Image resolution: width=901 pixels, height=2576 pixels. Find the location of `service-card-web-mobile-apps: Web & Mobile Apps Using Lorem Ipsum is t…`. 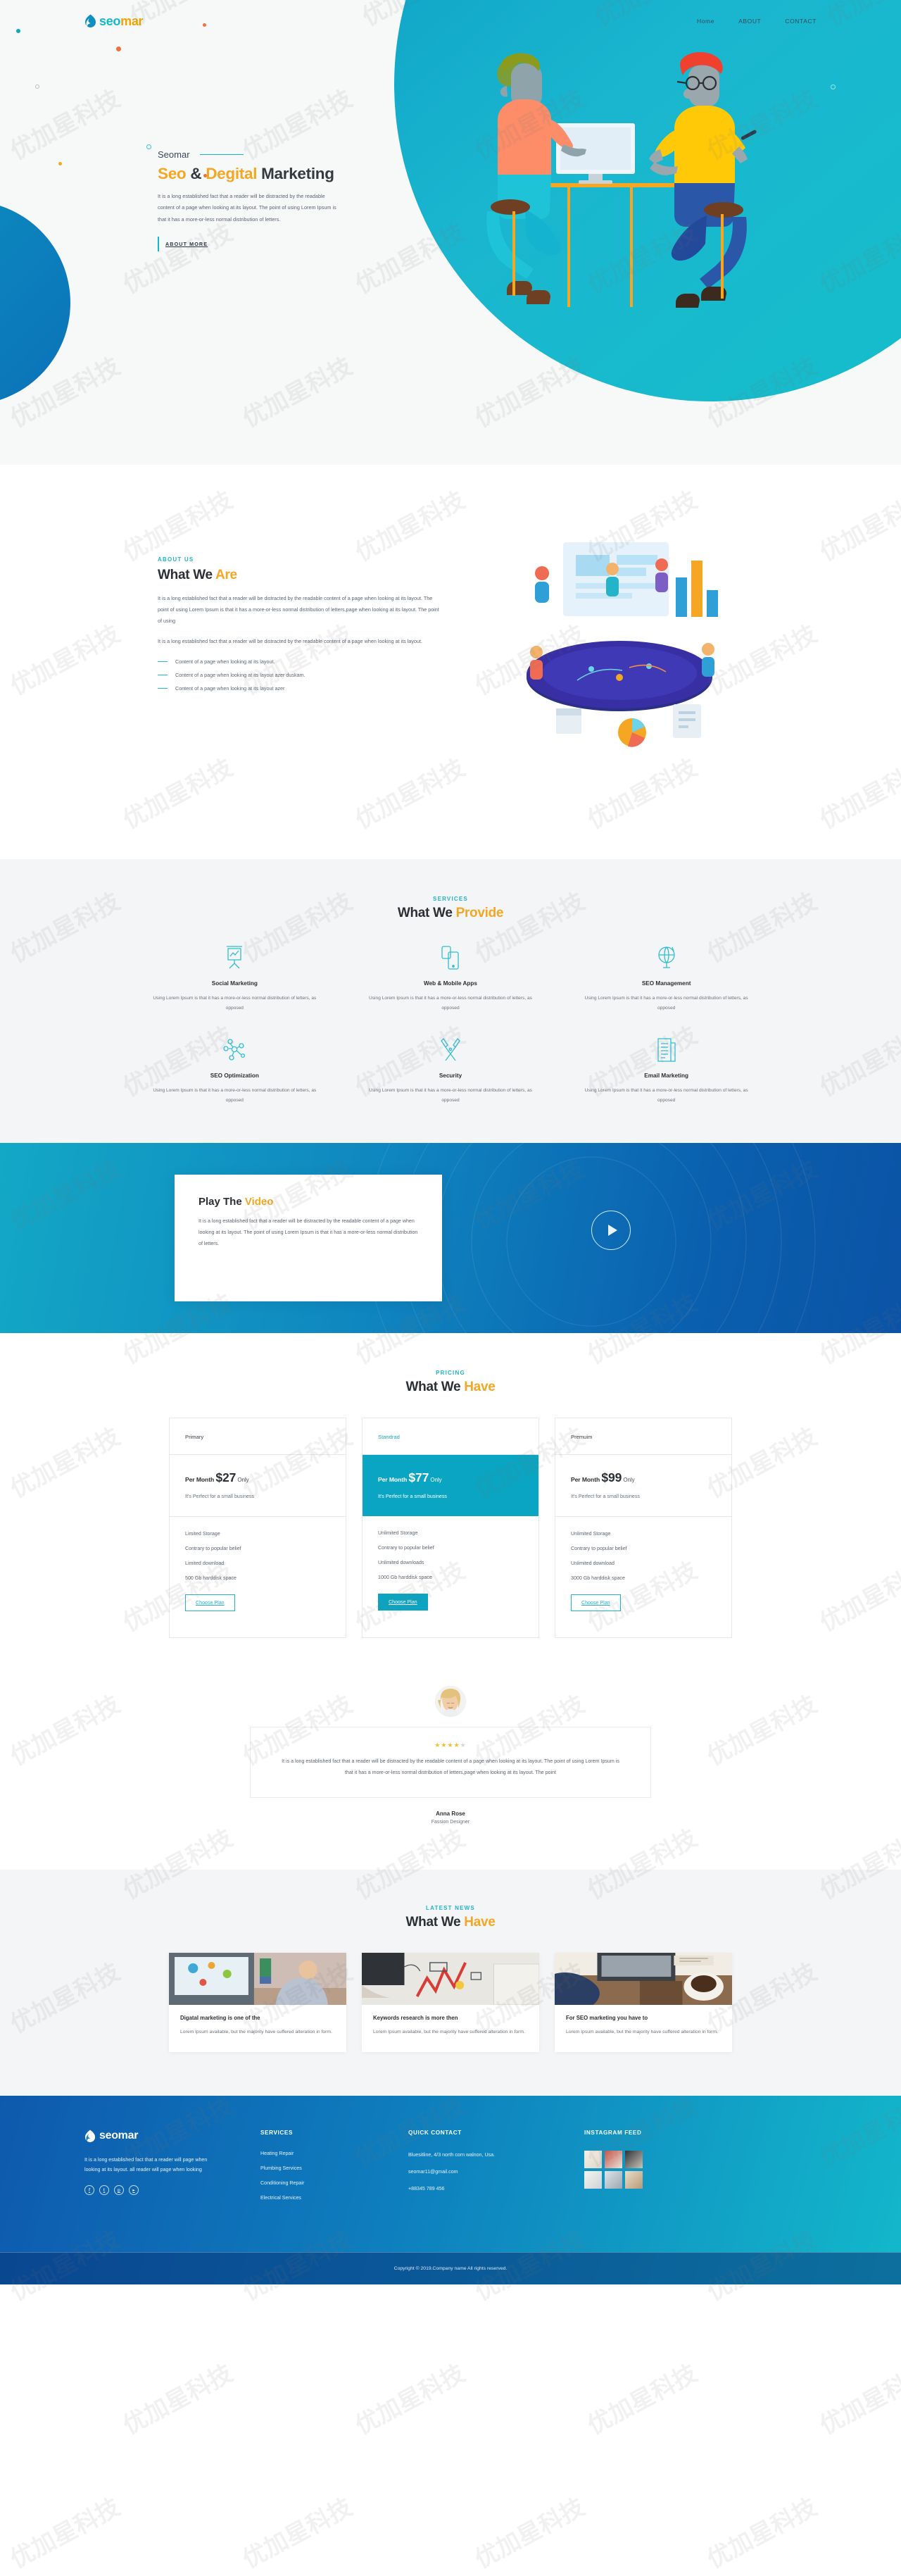

service-card-web-mobile-apps: Web & Mobile Apps Using Lorem Ipsum is t… is located at coordinates (451, 978).